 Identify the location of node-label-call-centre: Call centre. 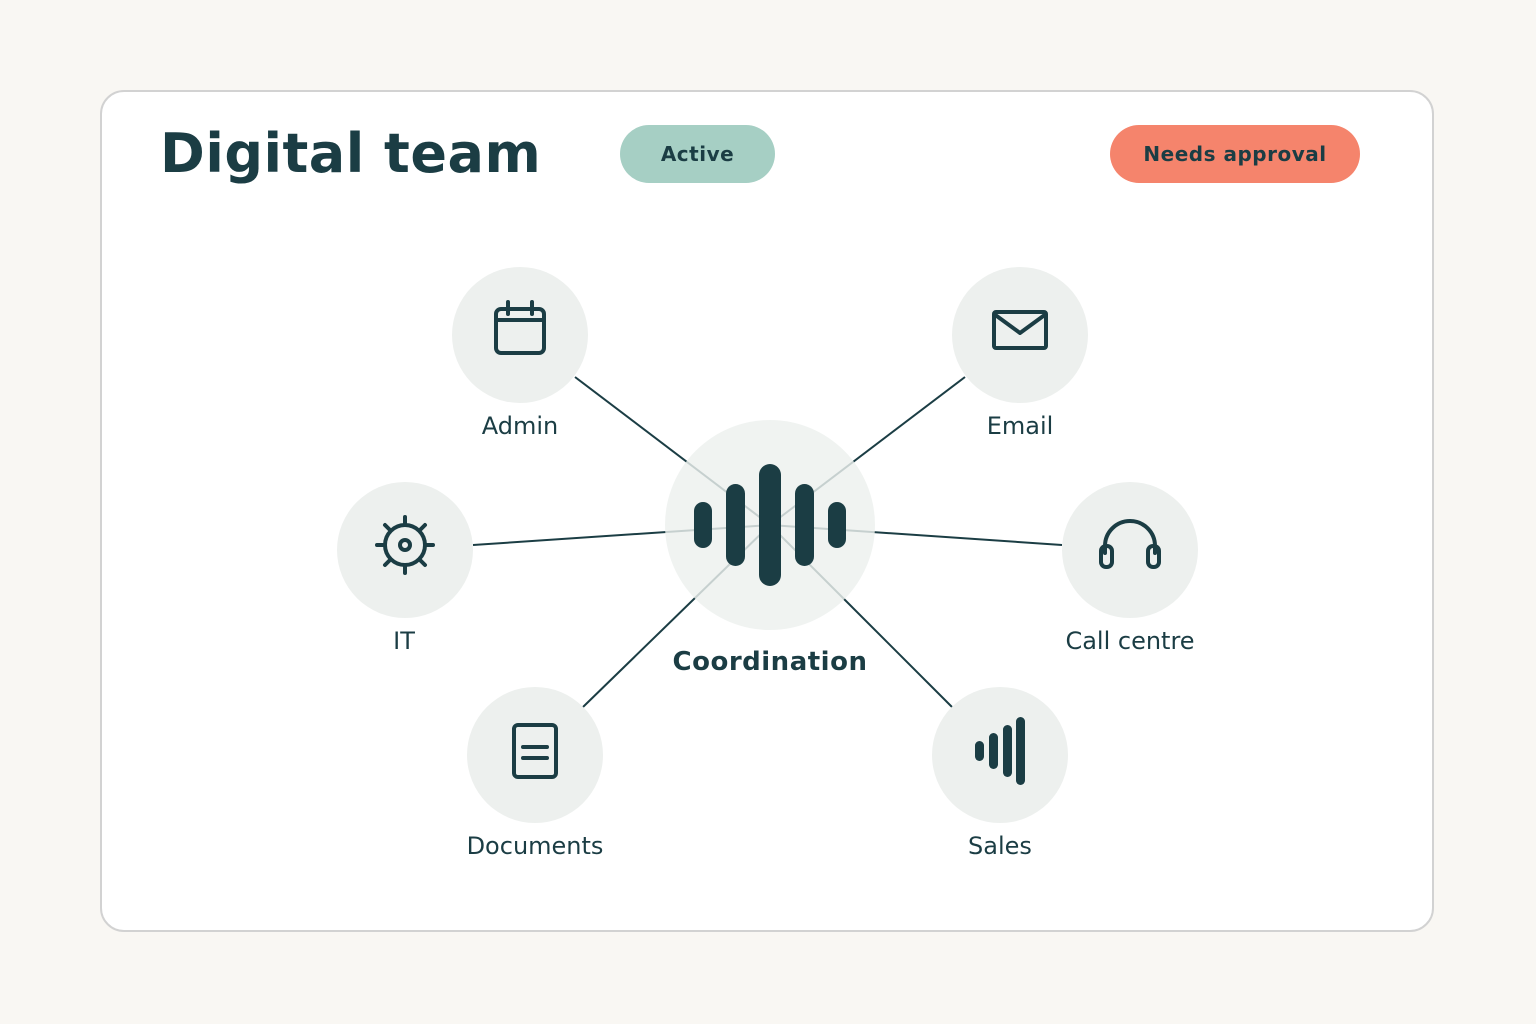
(1130, 641).